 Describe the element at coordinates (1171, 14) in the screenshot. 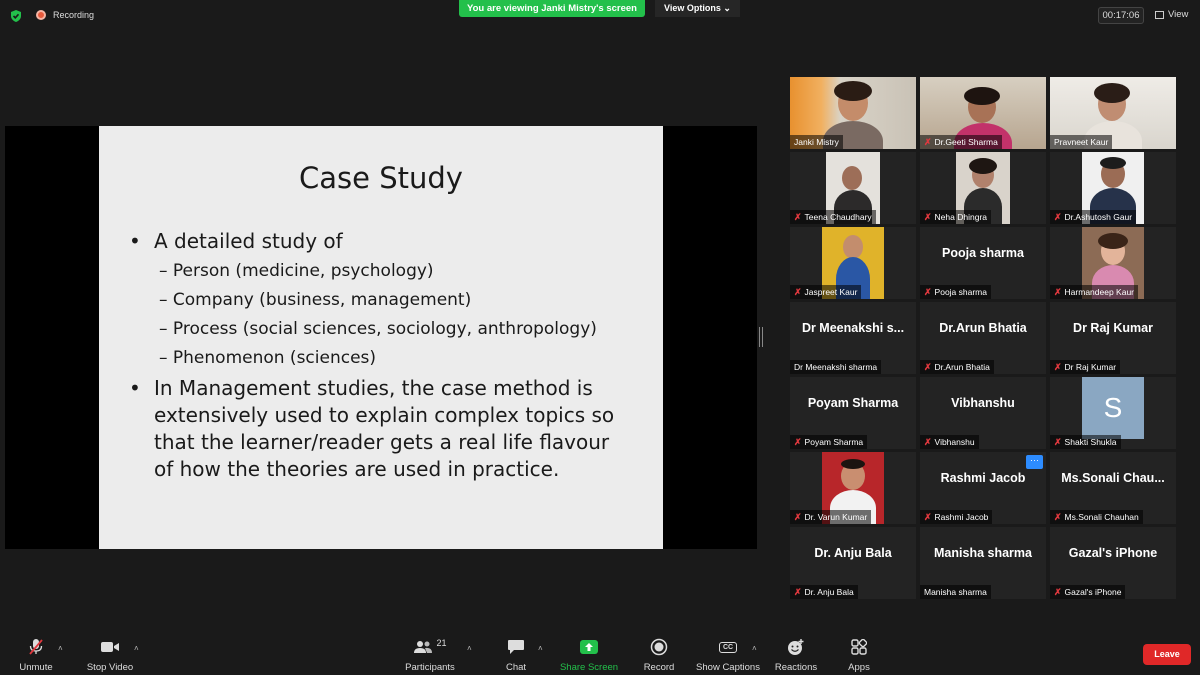

I see `view-button: View` at that location.